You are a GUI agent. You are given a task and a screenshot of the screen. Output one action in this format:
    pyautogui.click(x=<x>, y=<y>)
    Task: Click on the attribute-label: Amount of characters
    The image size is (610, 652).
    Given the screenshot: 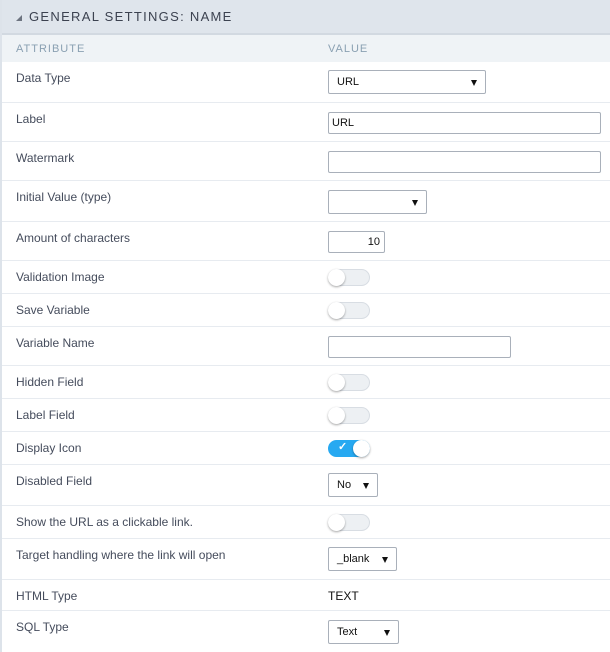 What is the action you would take?
    pyautogui.click(x=73, y=238)
    